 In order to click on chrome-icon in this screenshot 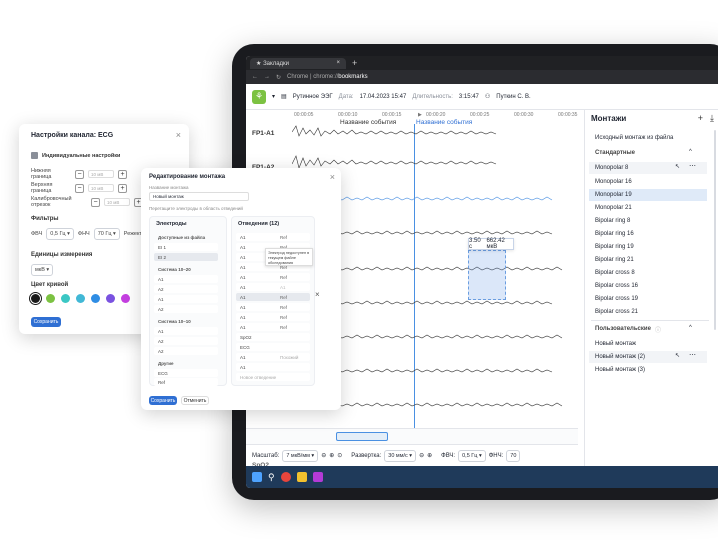, I will do `click(285, 477)`.